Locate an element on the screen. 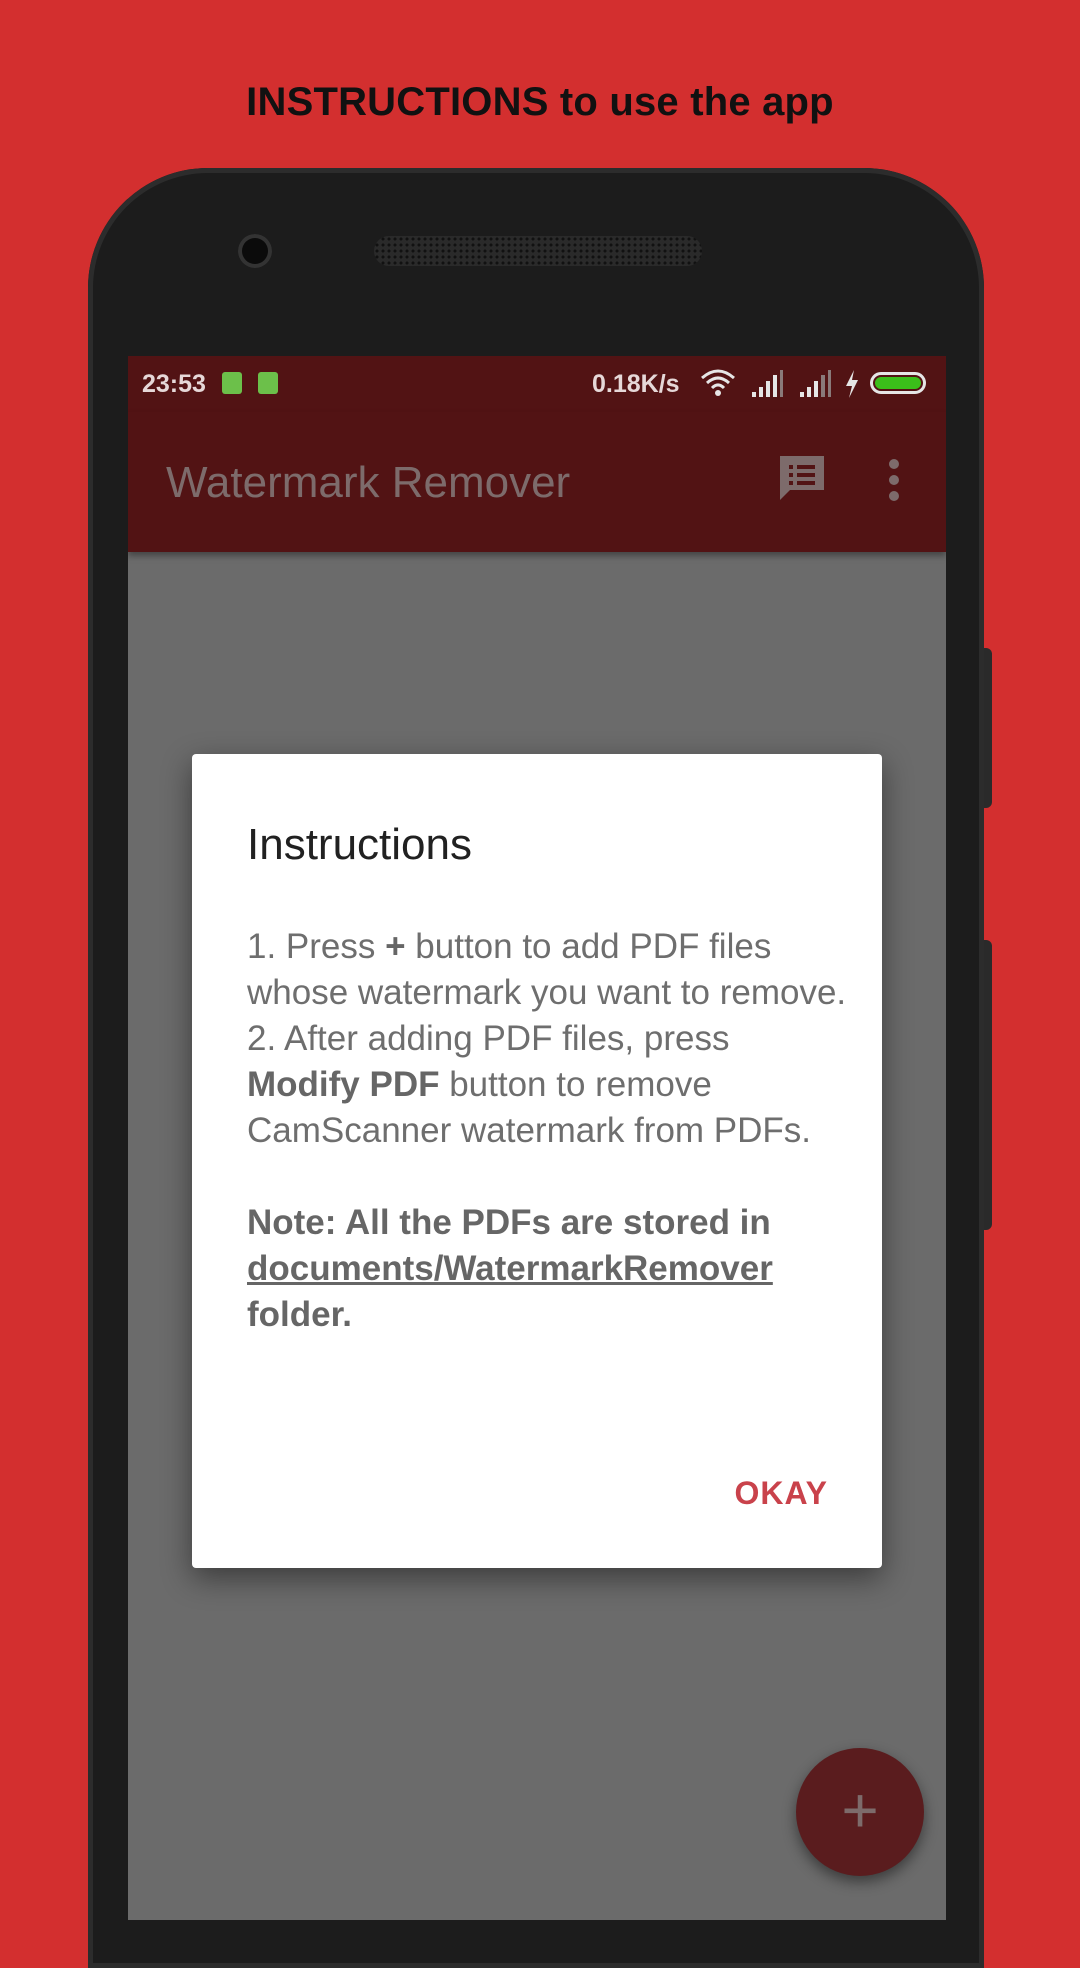 This screenshot has height=1968, width=1080. battery-icon is located at coordinates (898, 383).